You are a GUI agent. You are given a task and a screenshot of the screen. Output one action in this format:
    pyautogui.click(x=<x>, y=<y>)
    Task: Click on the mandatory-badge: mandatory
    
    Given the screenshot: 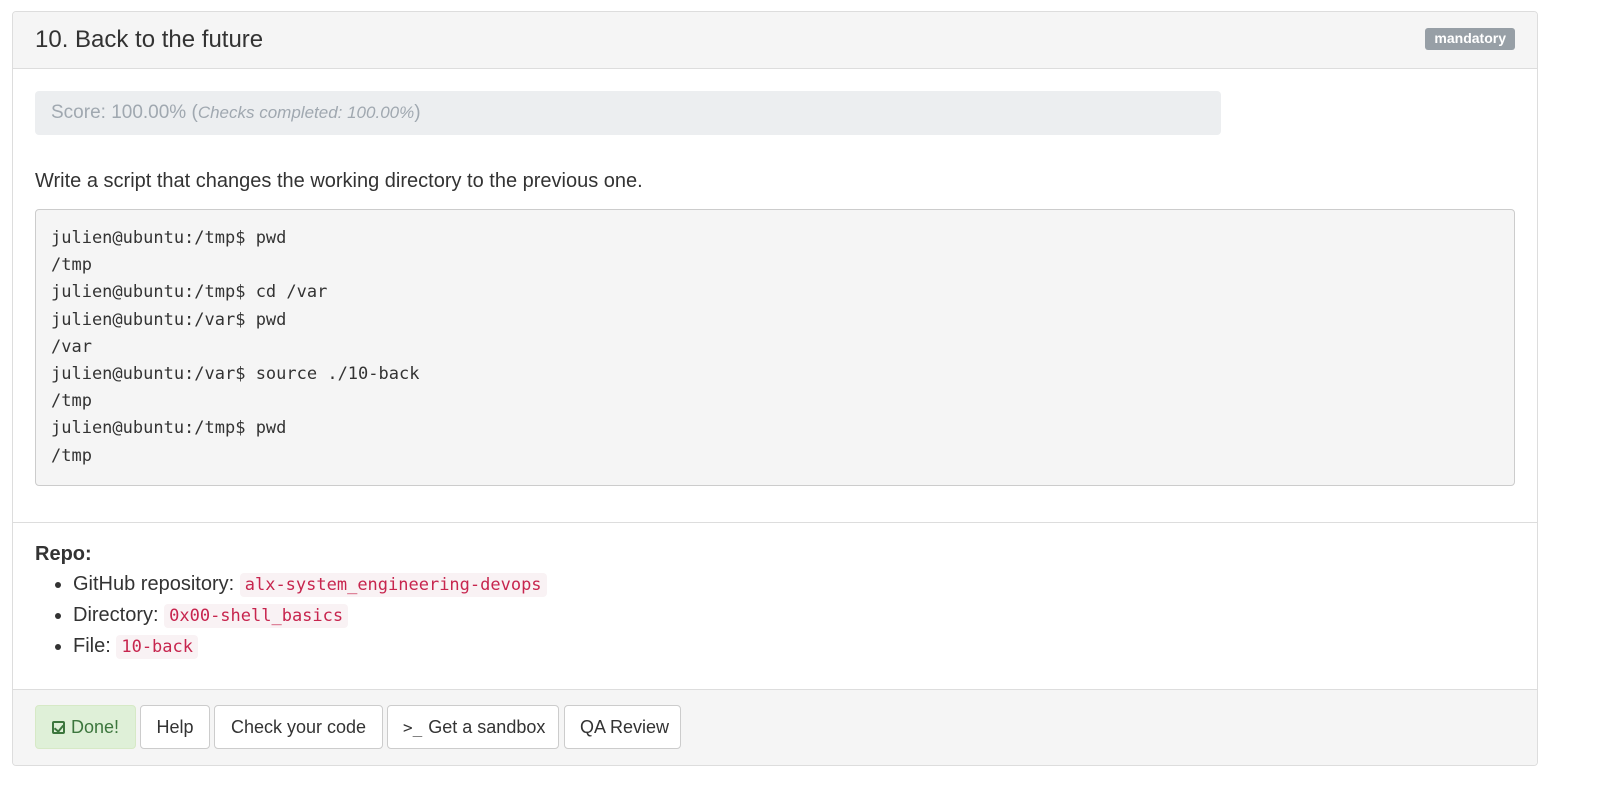 What is the action you would take?
    pyautogui.click(x=1470, y=39)
    